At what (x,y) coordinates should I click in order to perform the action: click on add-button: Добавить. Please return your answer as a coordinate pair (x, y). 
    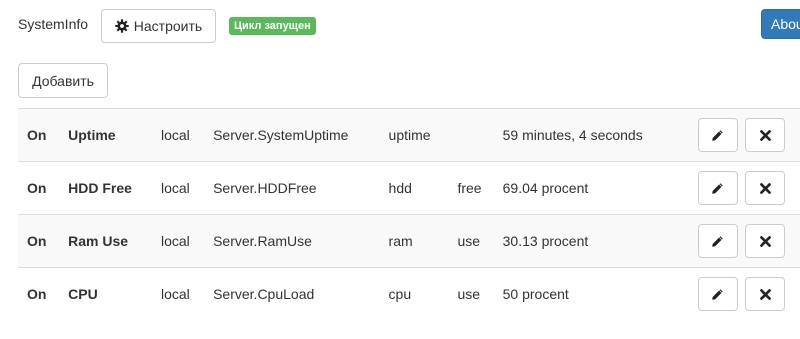
    Looking at the image, I should click on (63, 80).